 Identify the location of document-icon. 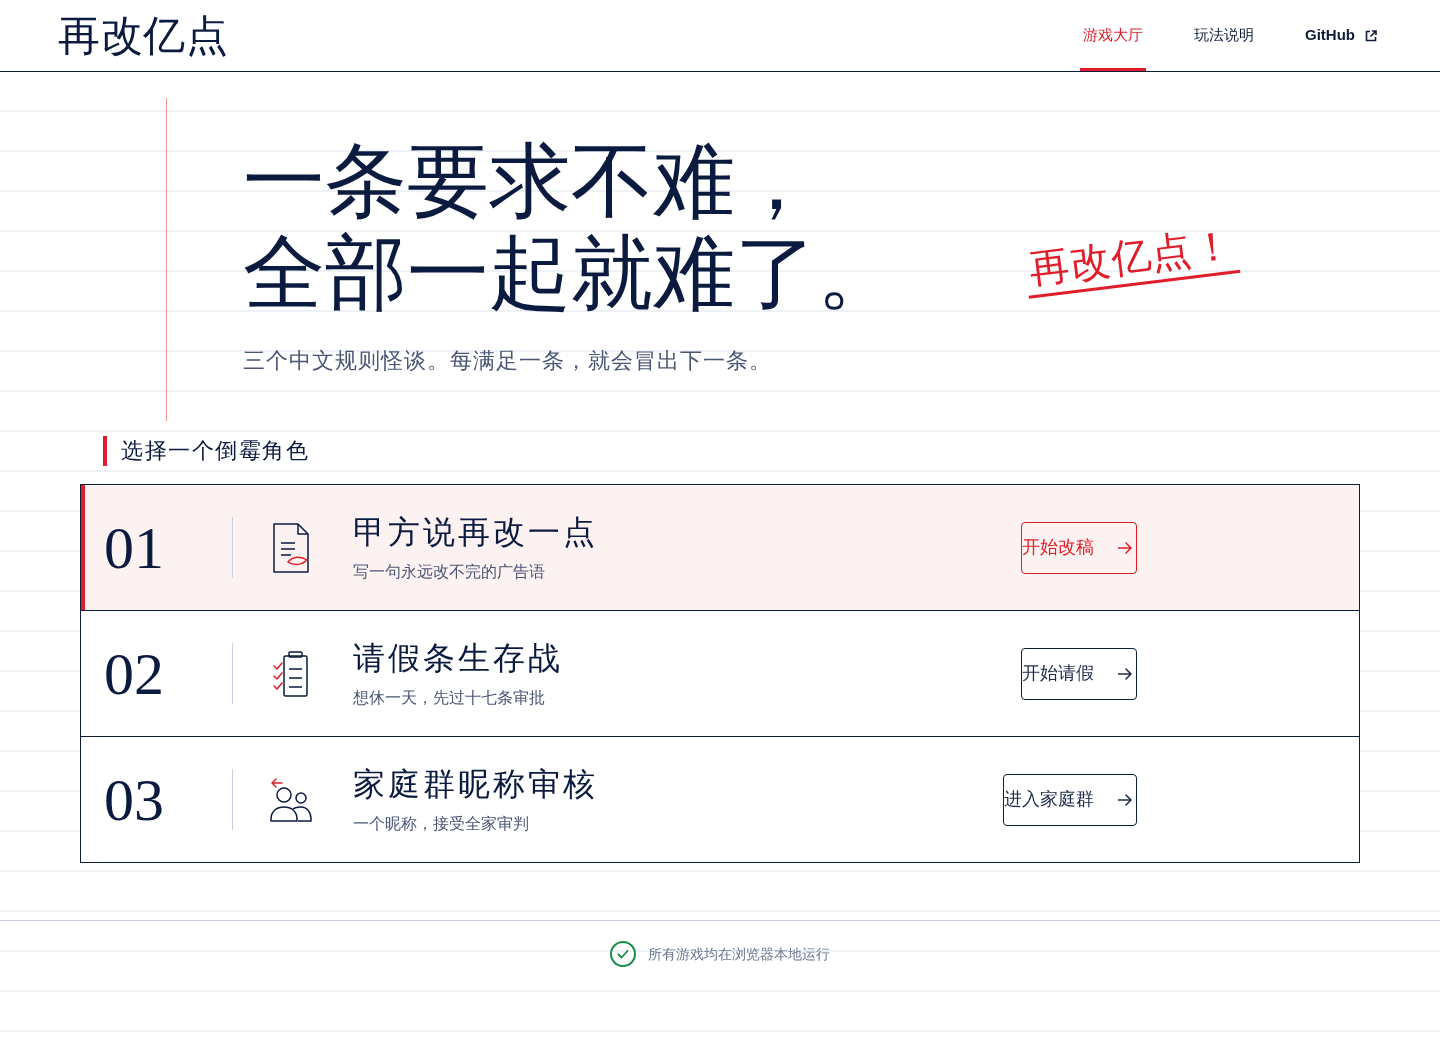
(291, 547).